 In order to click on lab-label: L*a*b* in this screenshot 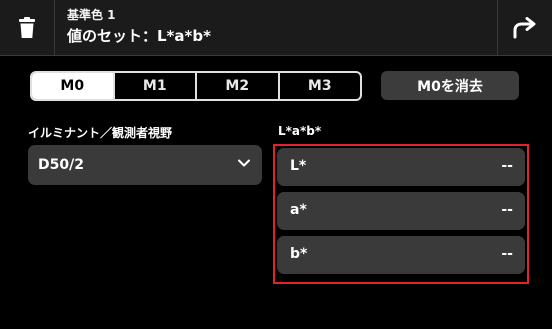, I will do `click(300, 131)`.